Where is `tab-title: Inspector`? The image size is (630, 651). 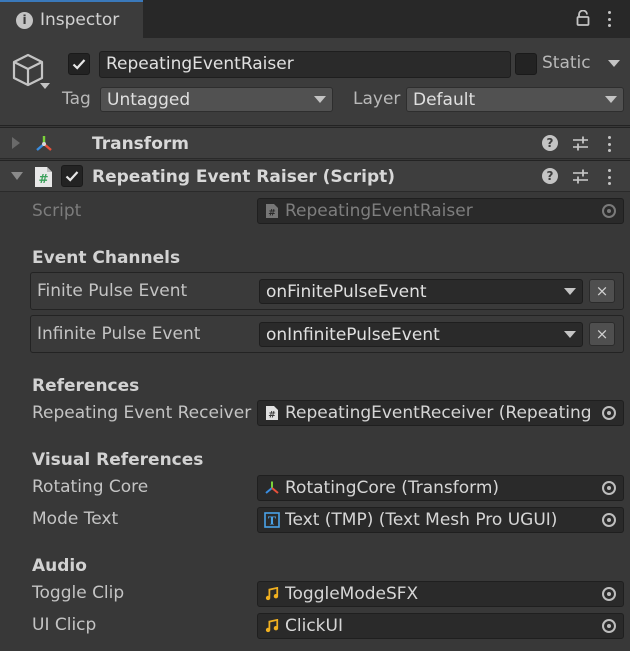
tab-title: Inspector is located at coordinates (80, 20).